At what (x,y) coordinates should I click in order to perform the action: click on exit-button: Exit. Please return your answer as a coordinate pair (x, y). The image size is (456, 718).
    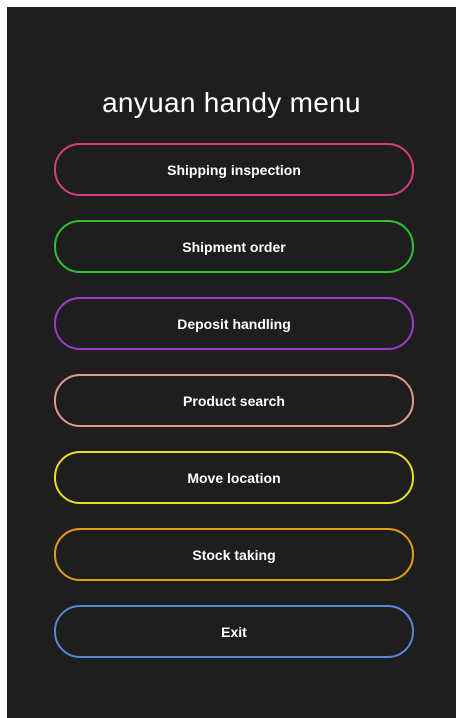
    Looking at the image, I should click on (234, 631).